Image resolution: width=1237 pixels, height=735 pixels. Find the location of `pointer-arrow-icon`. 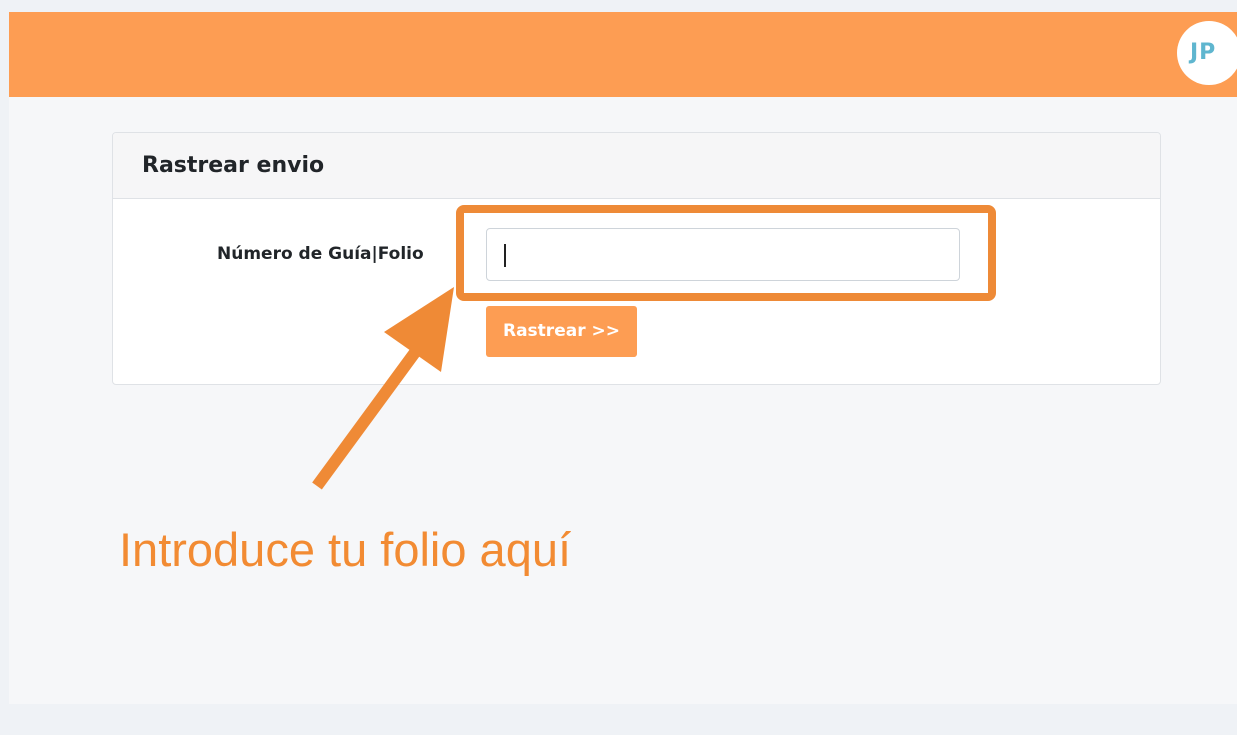

pointer-arrow-icon is located at coordinates (383, 388).